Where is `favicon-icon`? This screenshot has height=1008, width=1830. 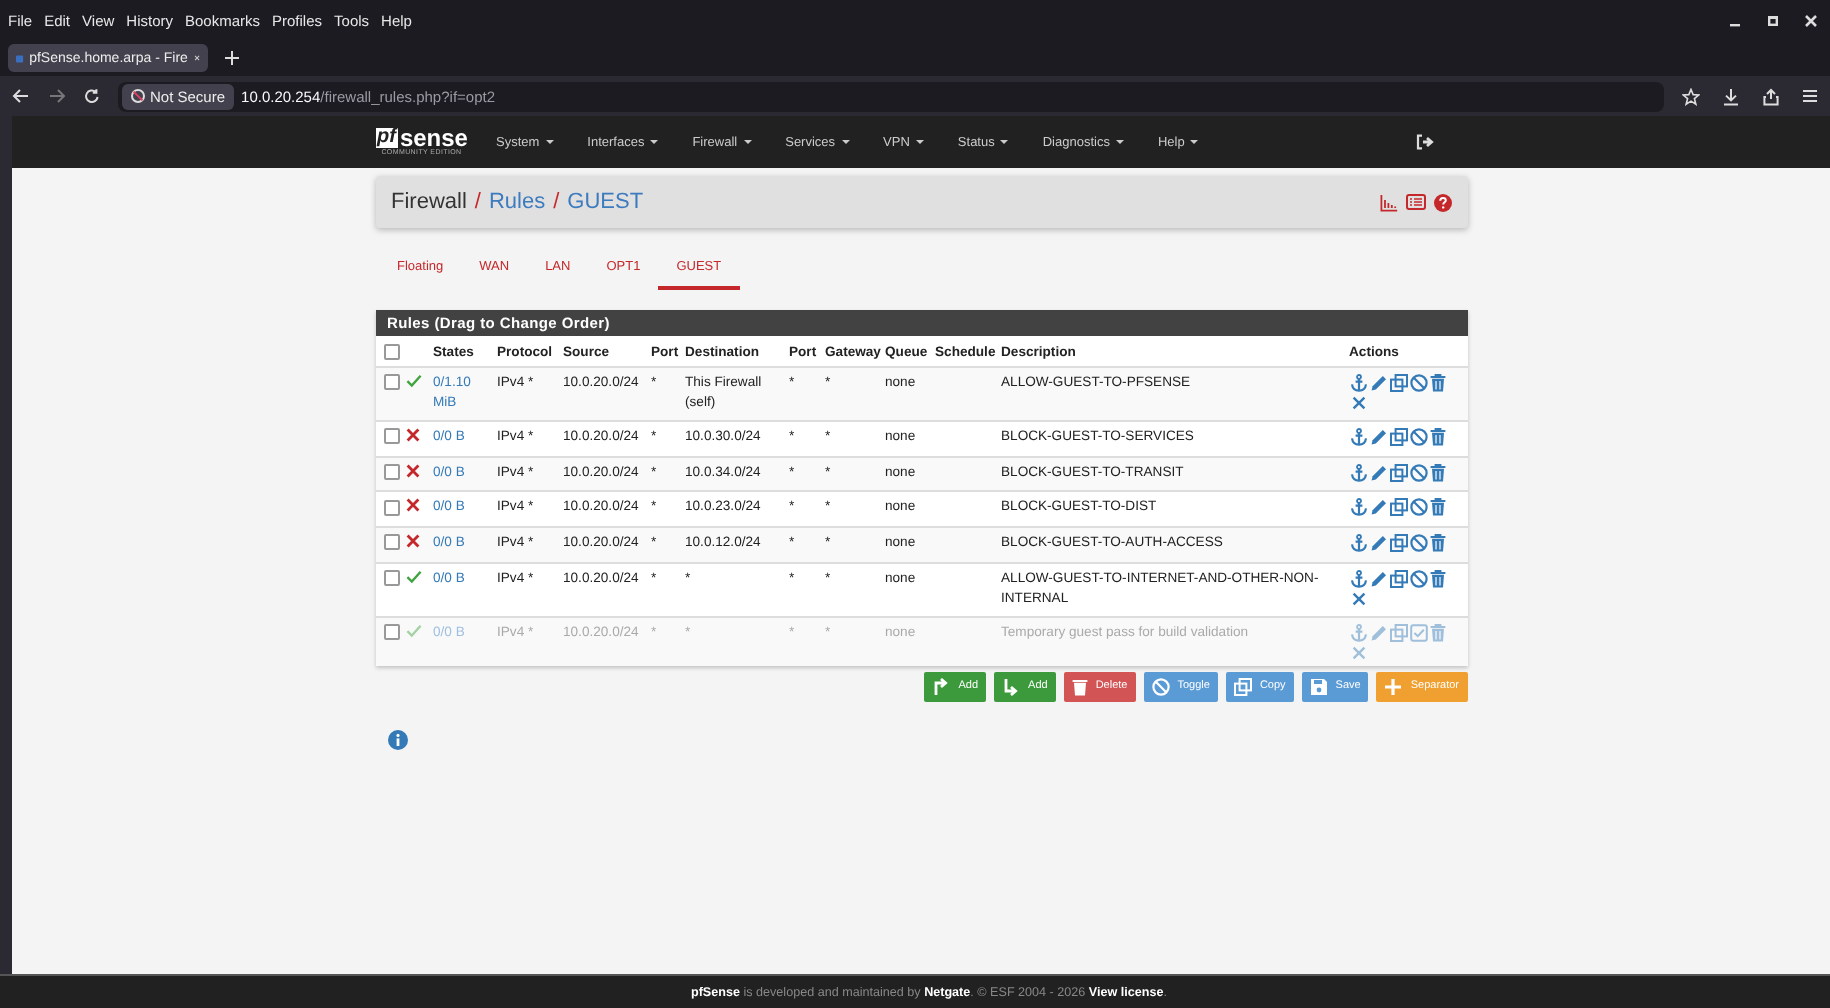 favicon-icon is located at coordinates (20, 58).